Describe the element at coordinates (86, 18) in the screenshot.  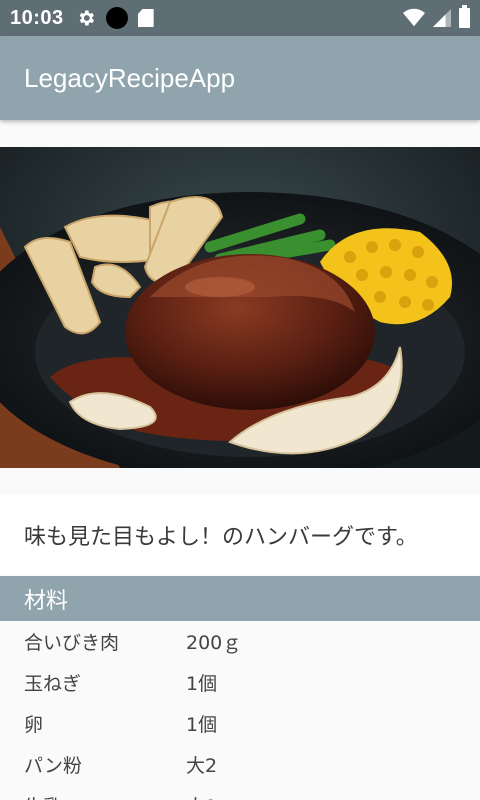
I see `gear-icon` at that location.